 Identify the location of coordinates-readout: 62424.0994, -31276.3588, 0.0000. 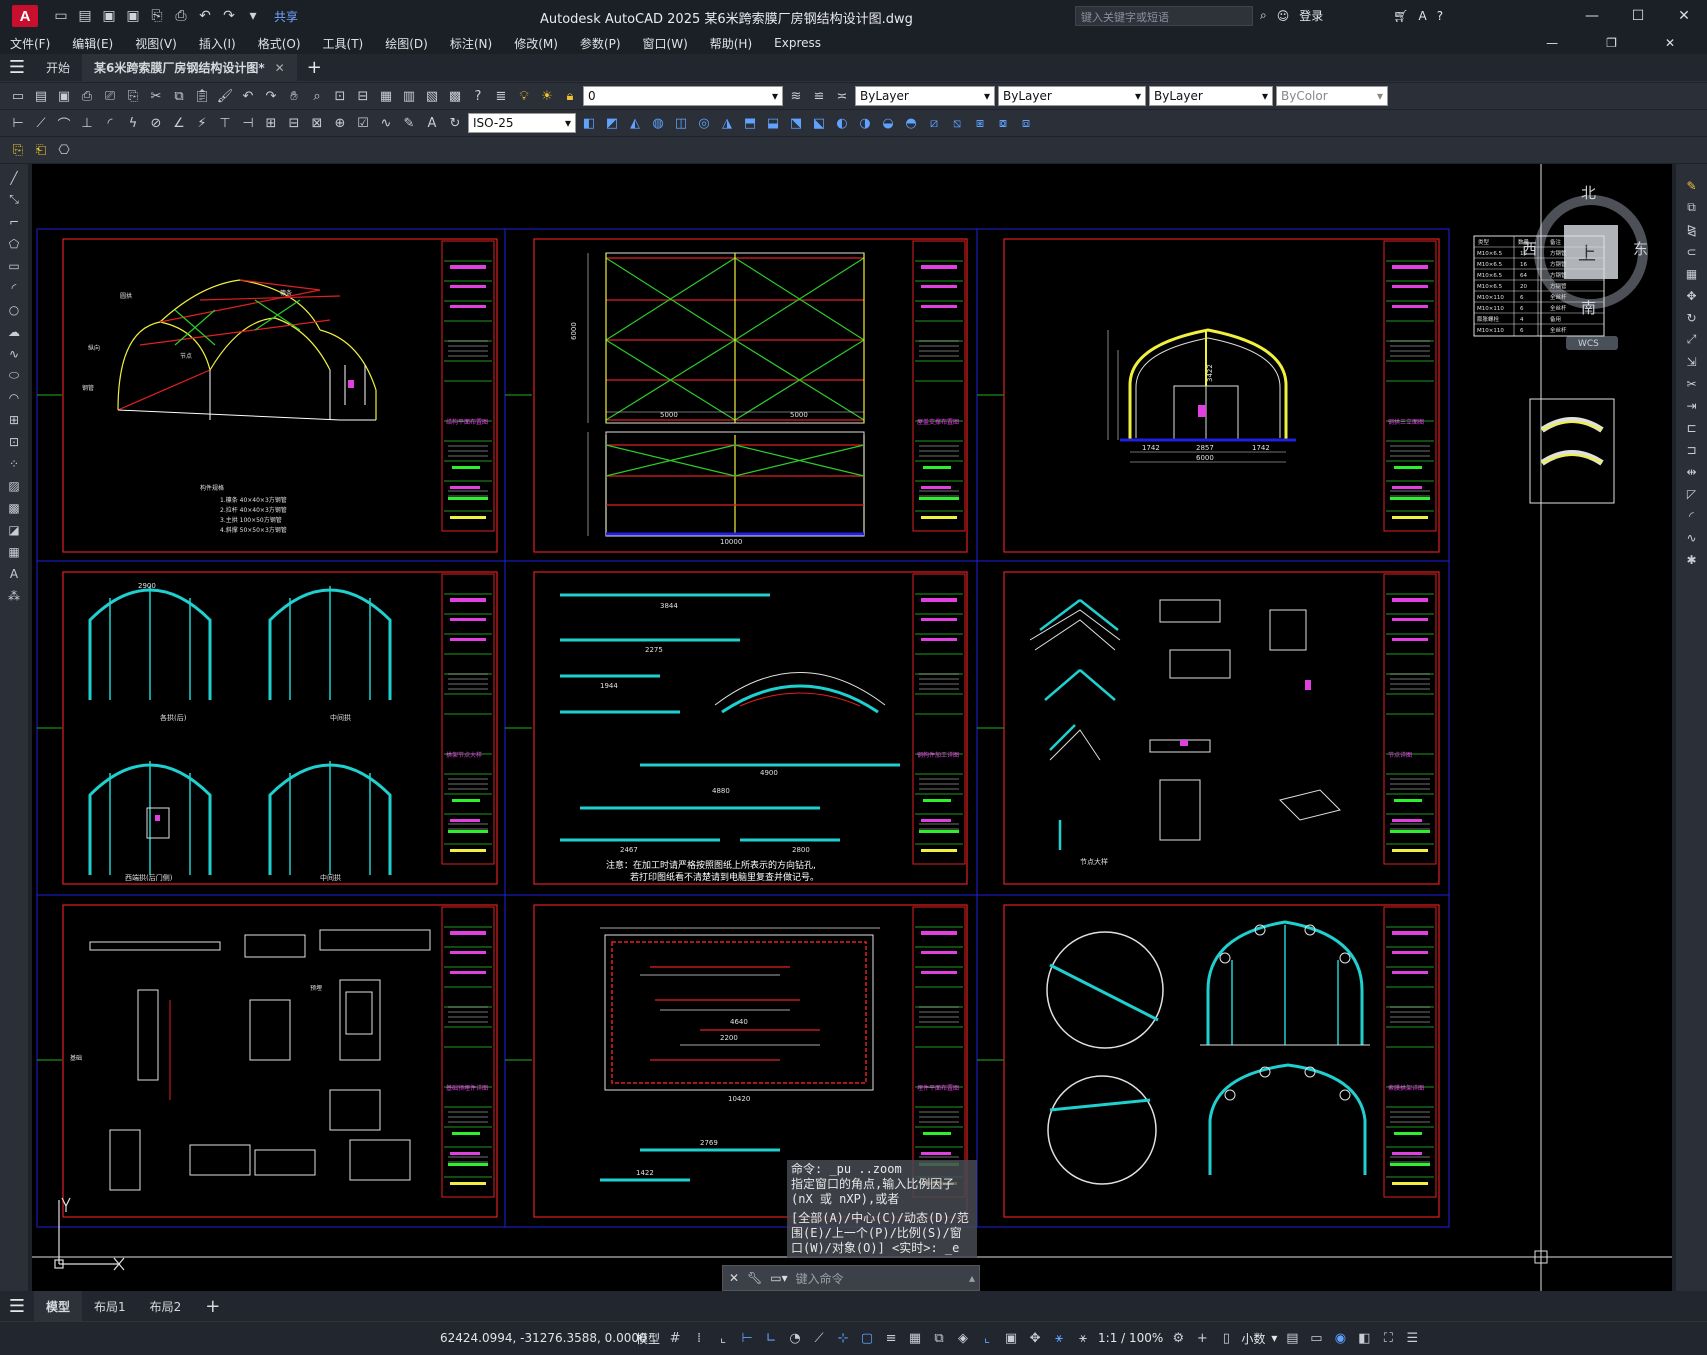
(543, 1338).